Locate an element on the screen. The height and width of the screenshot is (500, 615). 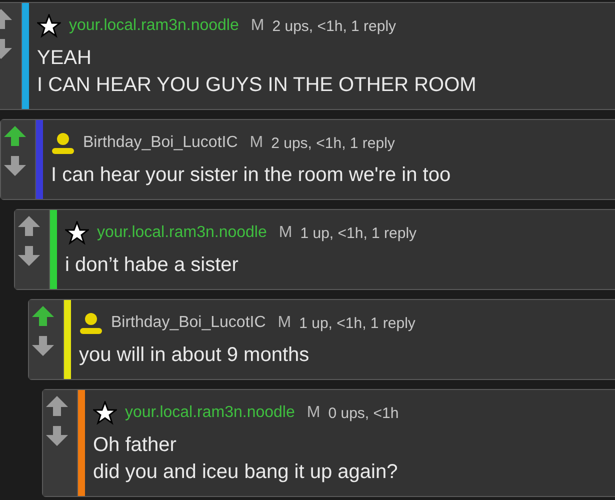
comment-text: you will in about 9 months is located at coordinates (194, 355).